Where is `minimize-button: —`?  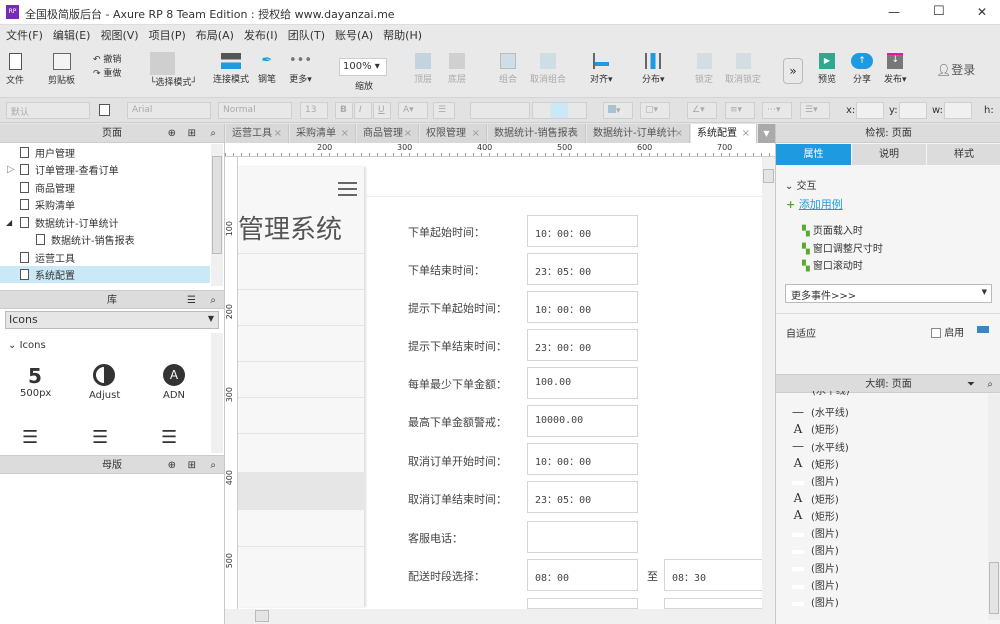 minimize-button: — is located at coordinates (894, 12).